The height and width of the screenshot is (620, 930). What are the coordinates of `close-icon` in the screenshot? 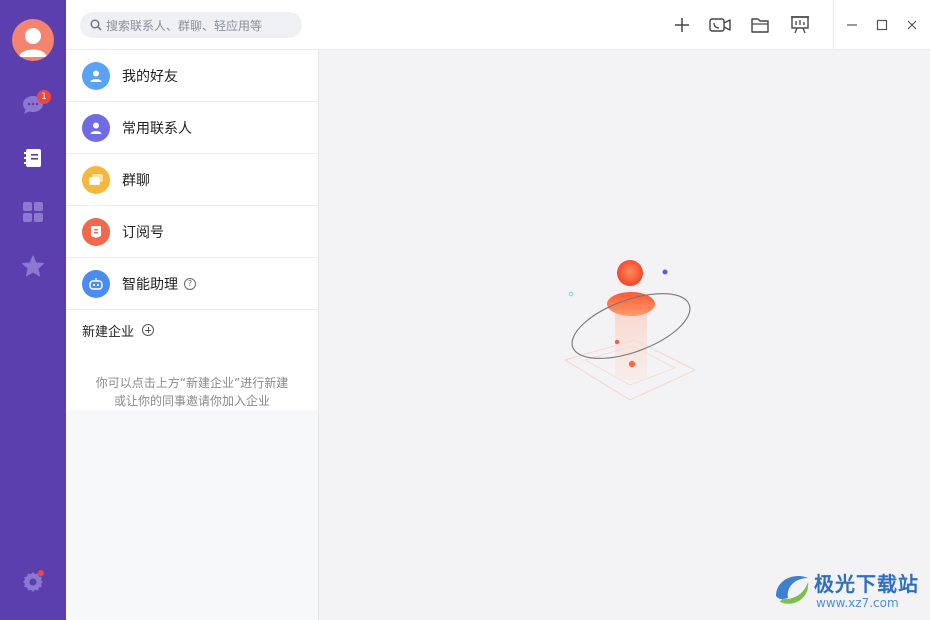 It's located at (912, 25).